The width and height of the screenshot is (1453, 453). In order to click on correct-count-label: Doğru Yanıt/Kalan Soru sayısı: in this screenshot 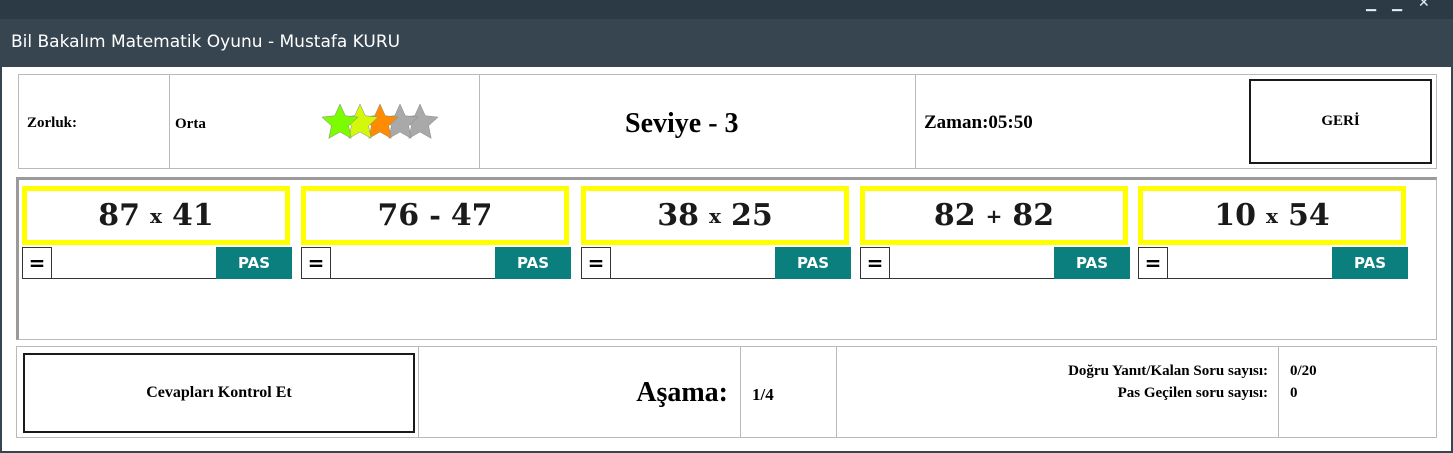, I will do `click(1168, 371)`.